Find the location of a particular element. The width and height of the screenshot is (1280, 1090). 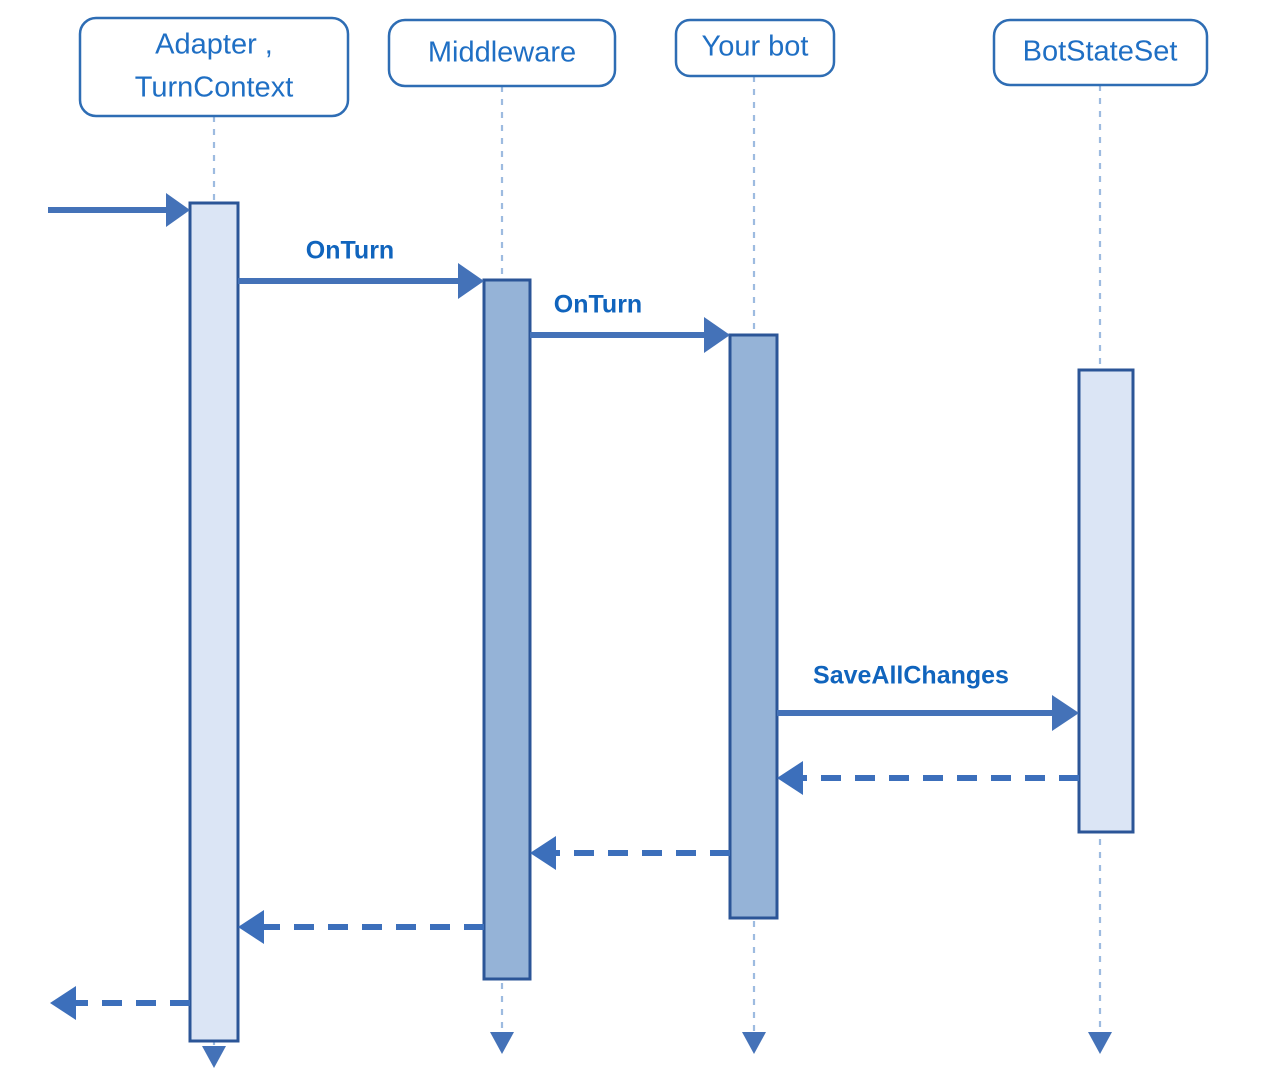

lifeline-terminators-layer is located at coordinates (657, 1050).